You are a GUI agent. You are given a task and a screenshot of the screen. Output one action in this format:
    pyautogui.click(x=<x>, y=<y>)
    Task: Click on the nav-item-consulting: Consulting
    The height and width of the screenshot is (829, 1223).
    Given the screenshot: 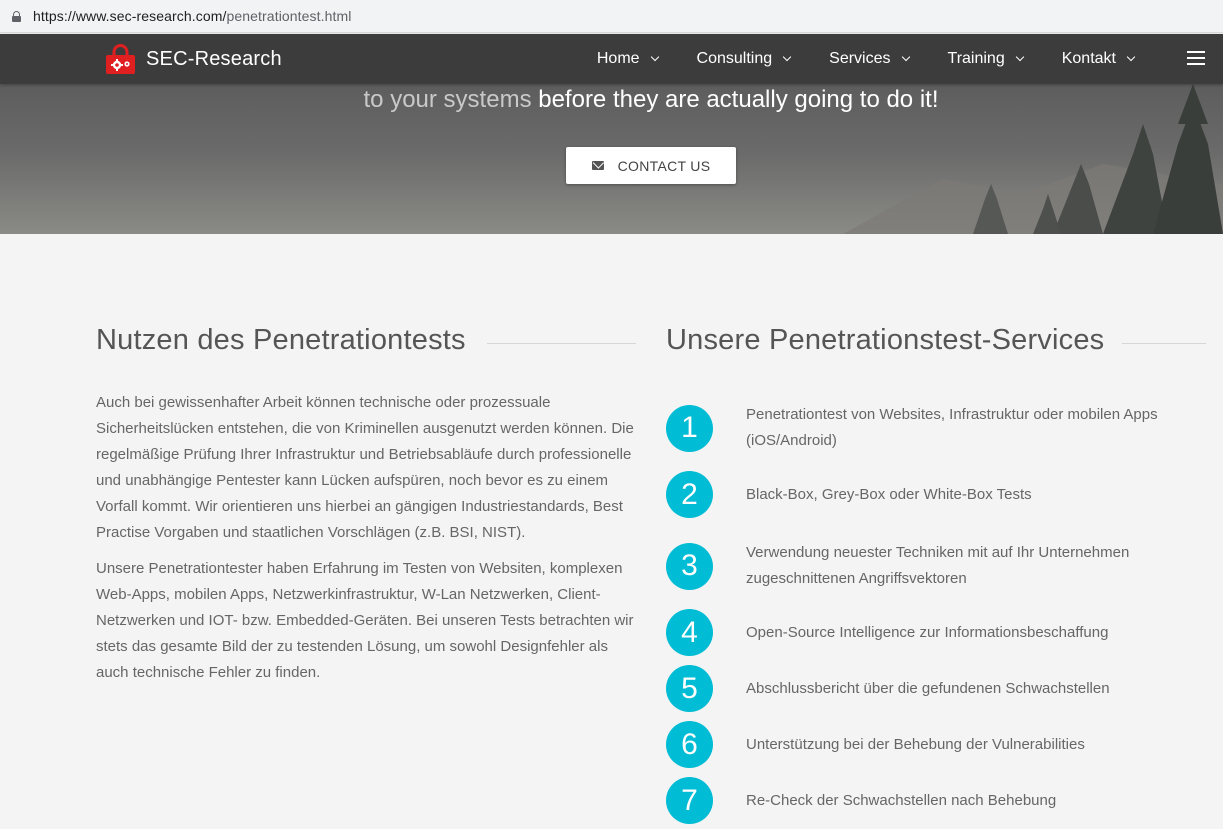 What is the action you would take?
    pyautogui.click(x=744, y=59)
    